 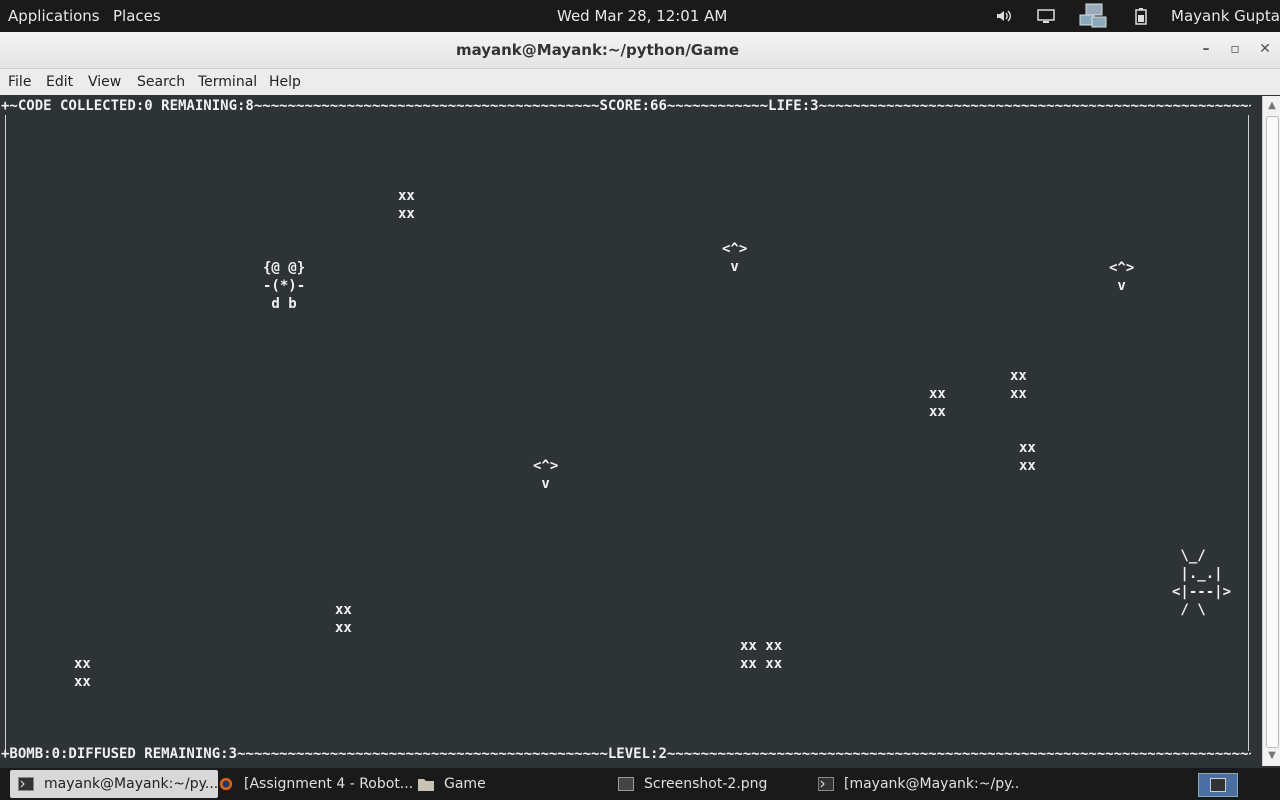 I want to click on clock: Wed Mar 28, 12:01 AM, so click(x=642, y=16).